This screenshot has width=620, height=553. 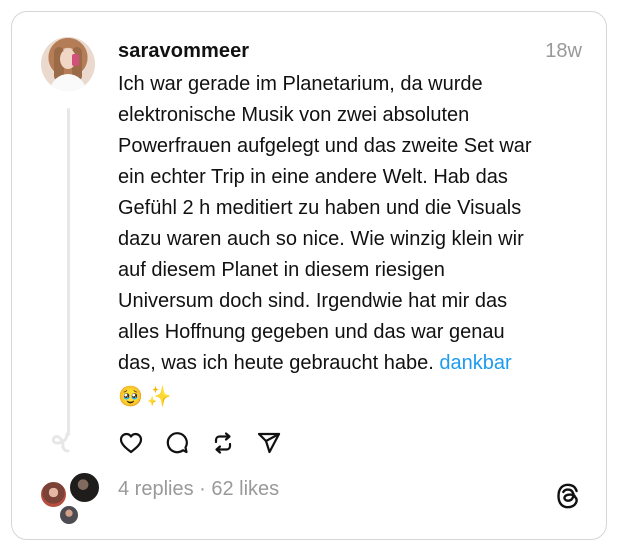 I want to click on reply-avatars, so click(x=73, y=500).